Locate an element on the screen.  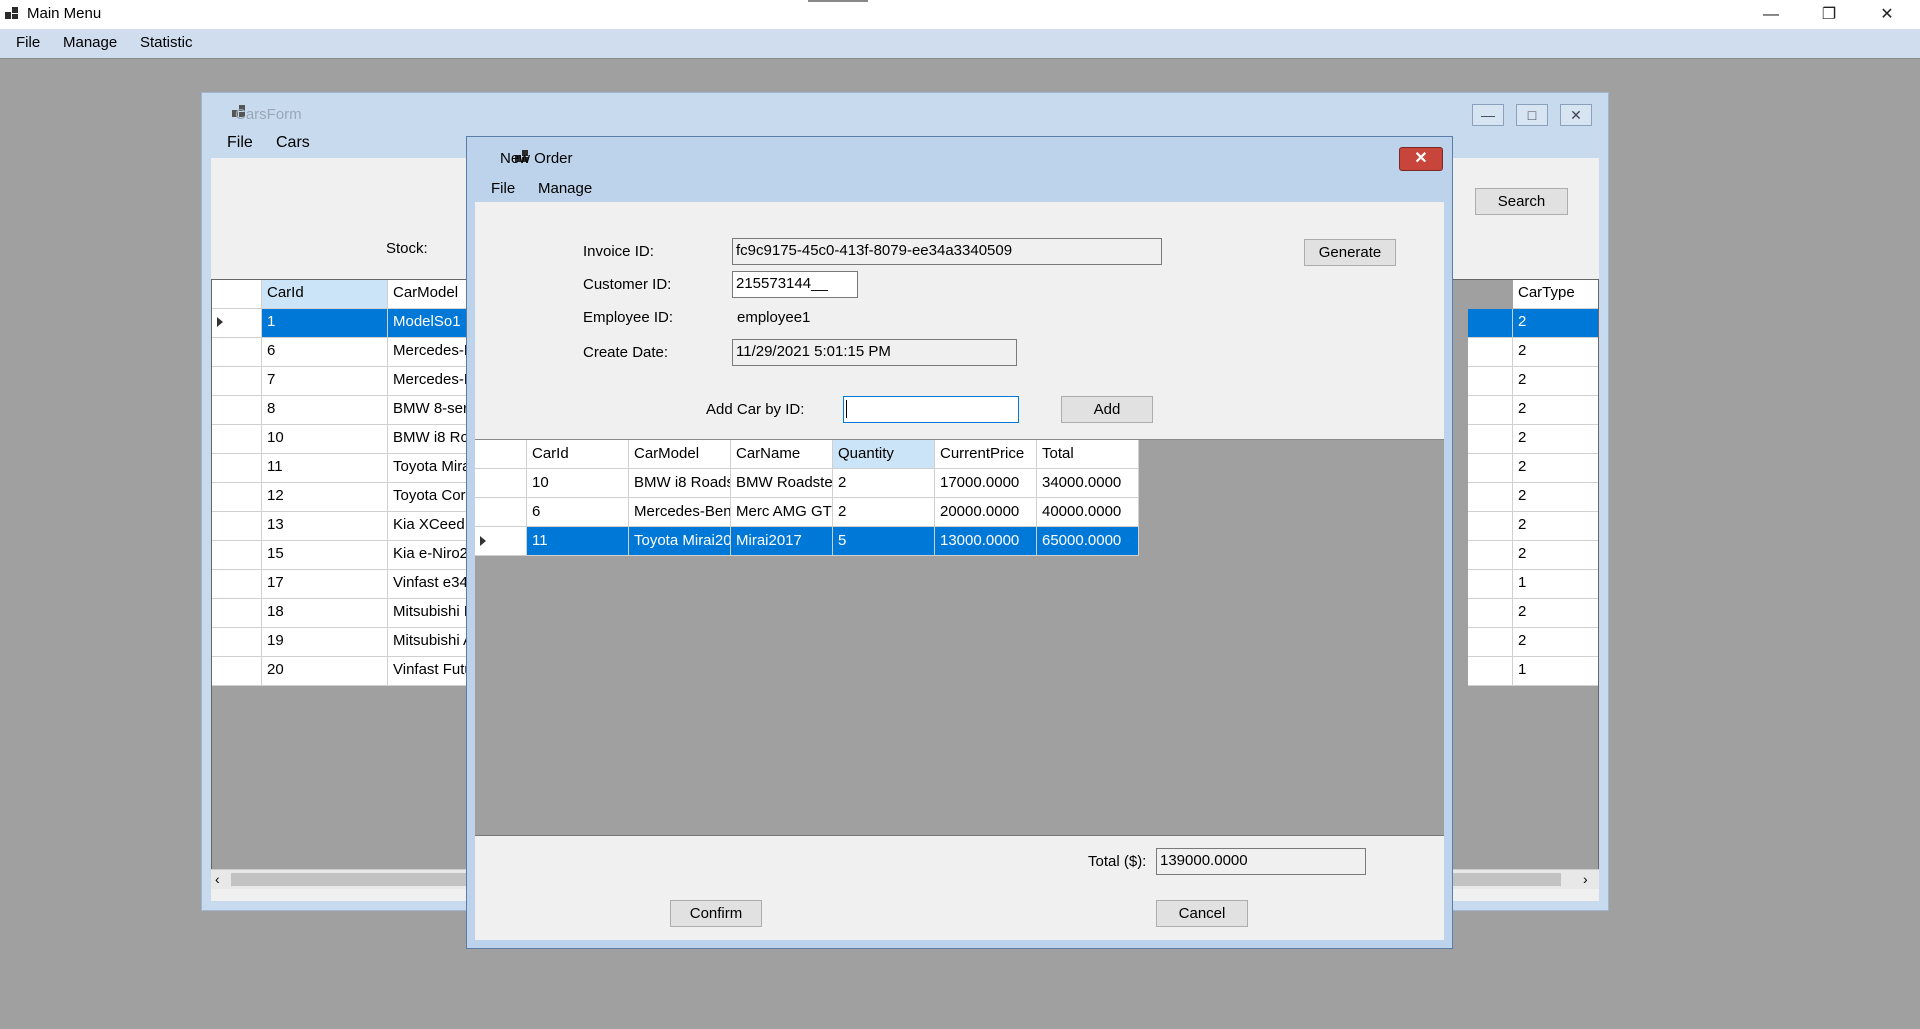
close-icon: ✕ is located at coordinates (1887, 14).